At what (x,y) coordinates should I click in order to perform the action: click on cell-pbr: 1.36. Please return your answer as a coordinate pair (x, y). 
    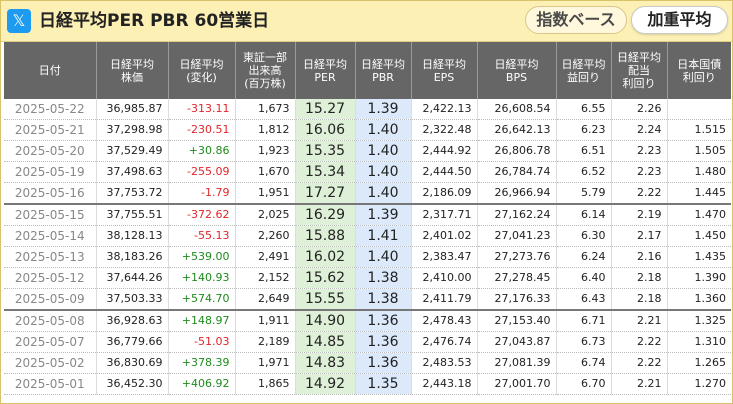
    Looking at the image, I should click on (383, 363).